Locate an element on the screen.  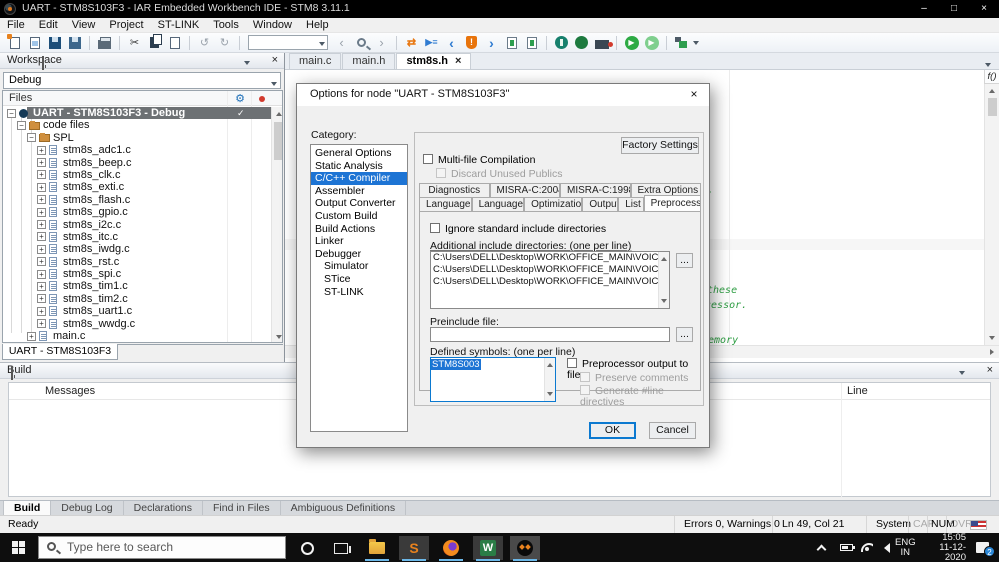
preprocessor-output-checkbox: Preprocessor output to file is located at coordinates (633, 369).